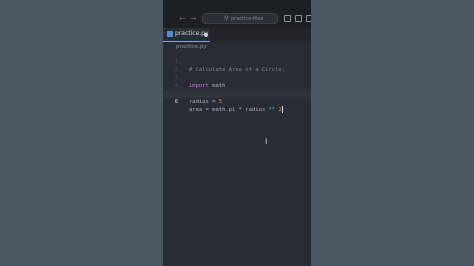 This screenshot has width=474, height=266. Describe the element at coordinates (247, 19) in the screenshot. I see `search-placeholder: practice-files` at that location.